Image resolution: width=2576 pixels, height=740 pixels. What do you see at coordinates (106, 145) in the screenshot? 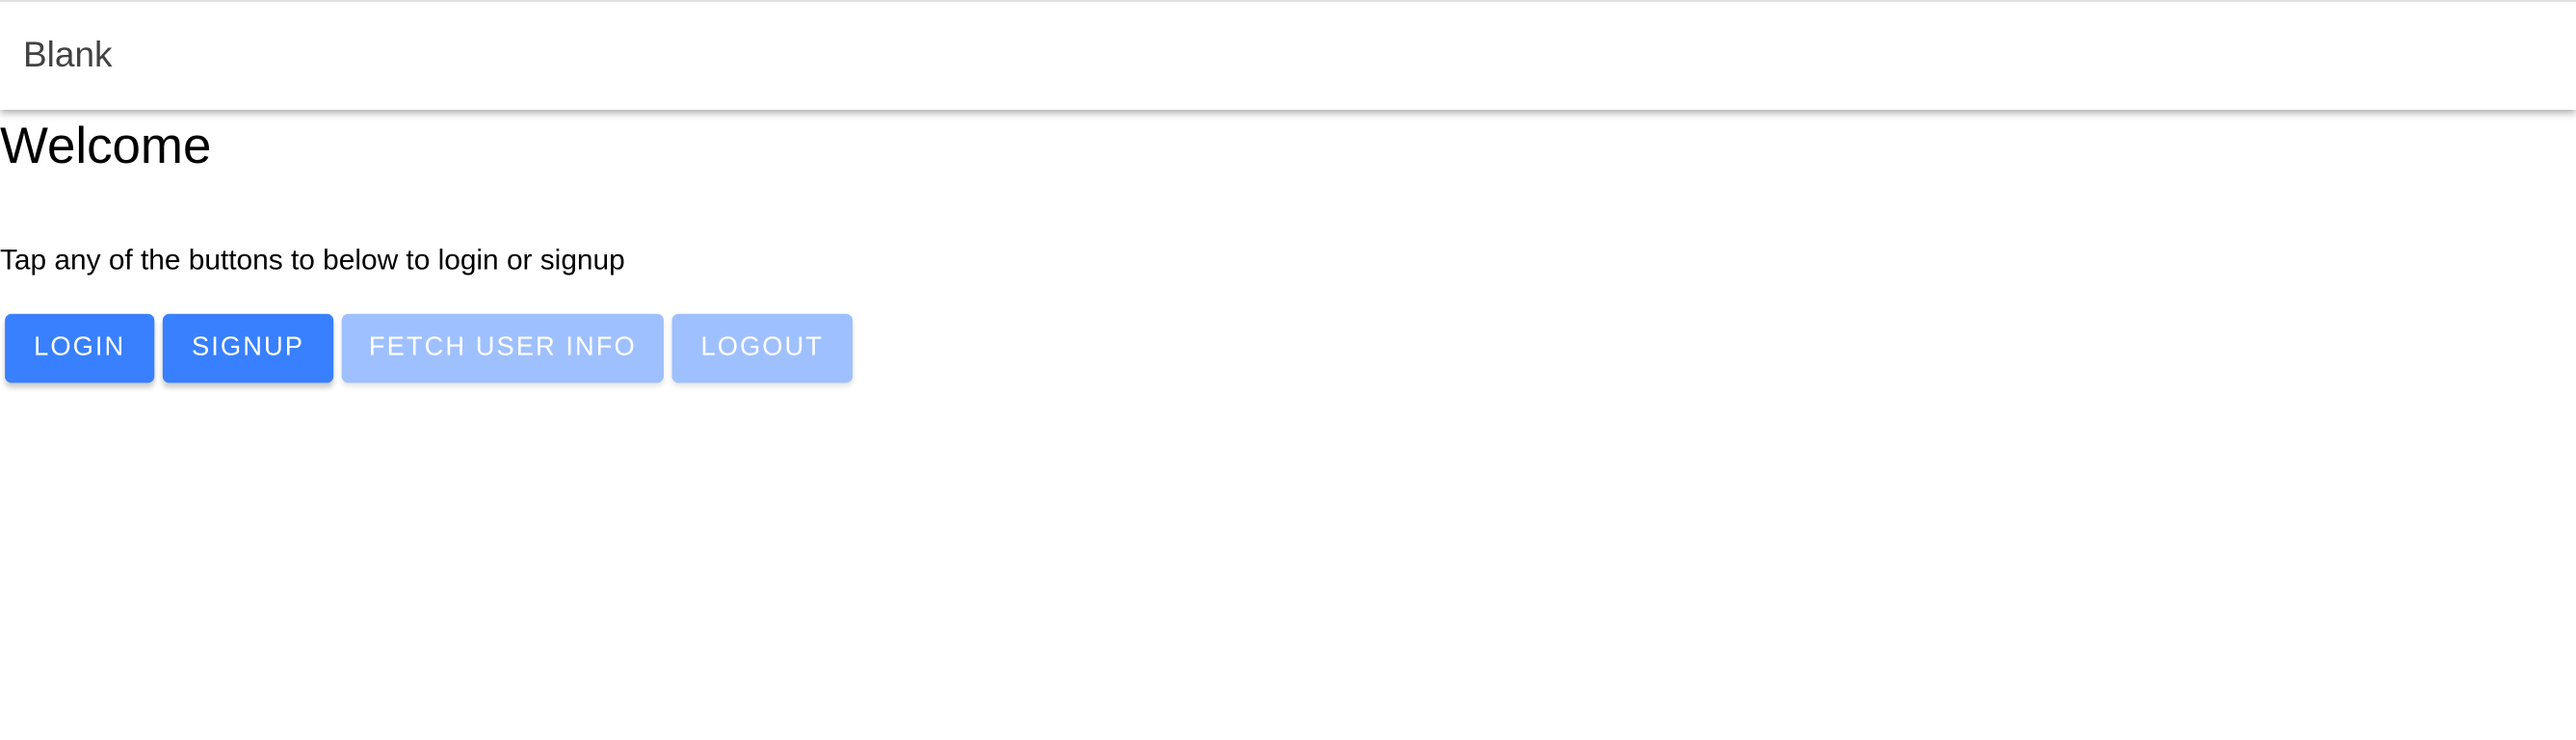
I see `welcome-heading: Welcome` at bounding box center [106, 145].